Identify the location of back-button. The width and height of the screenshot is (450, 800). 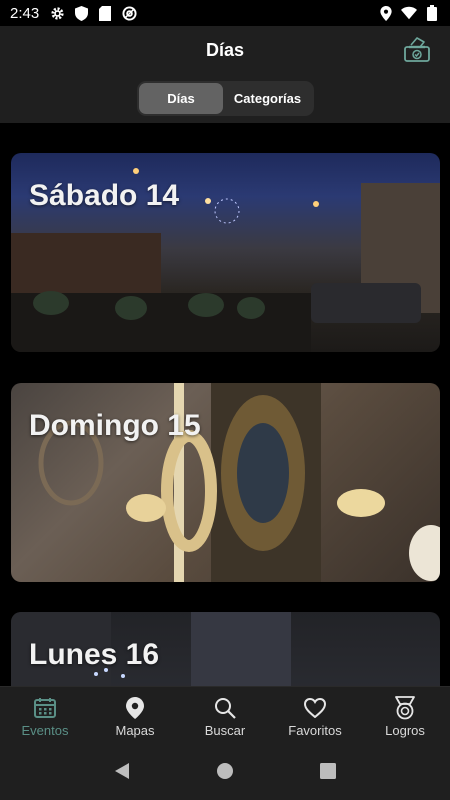
(122, 773).